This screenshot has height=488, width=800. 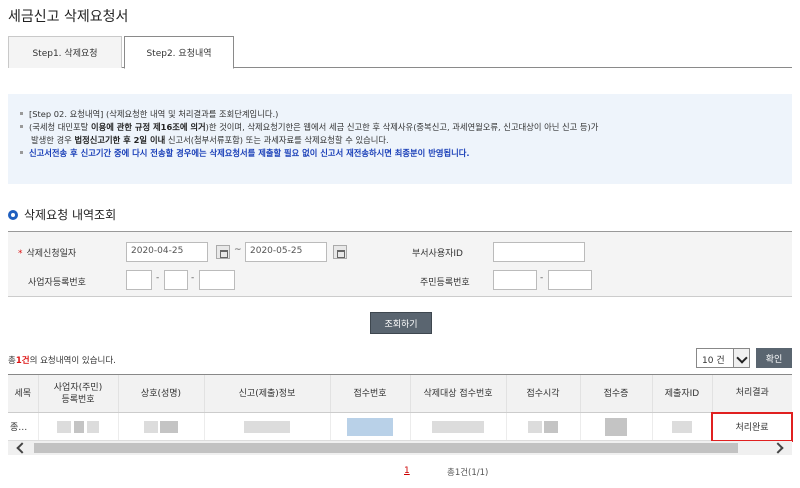 What do you see at coordinates (223, 252) in the screenshot?
I see `calendar-from-icon` at bounding box center [223, 252].